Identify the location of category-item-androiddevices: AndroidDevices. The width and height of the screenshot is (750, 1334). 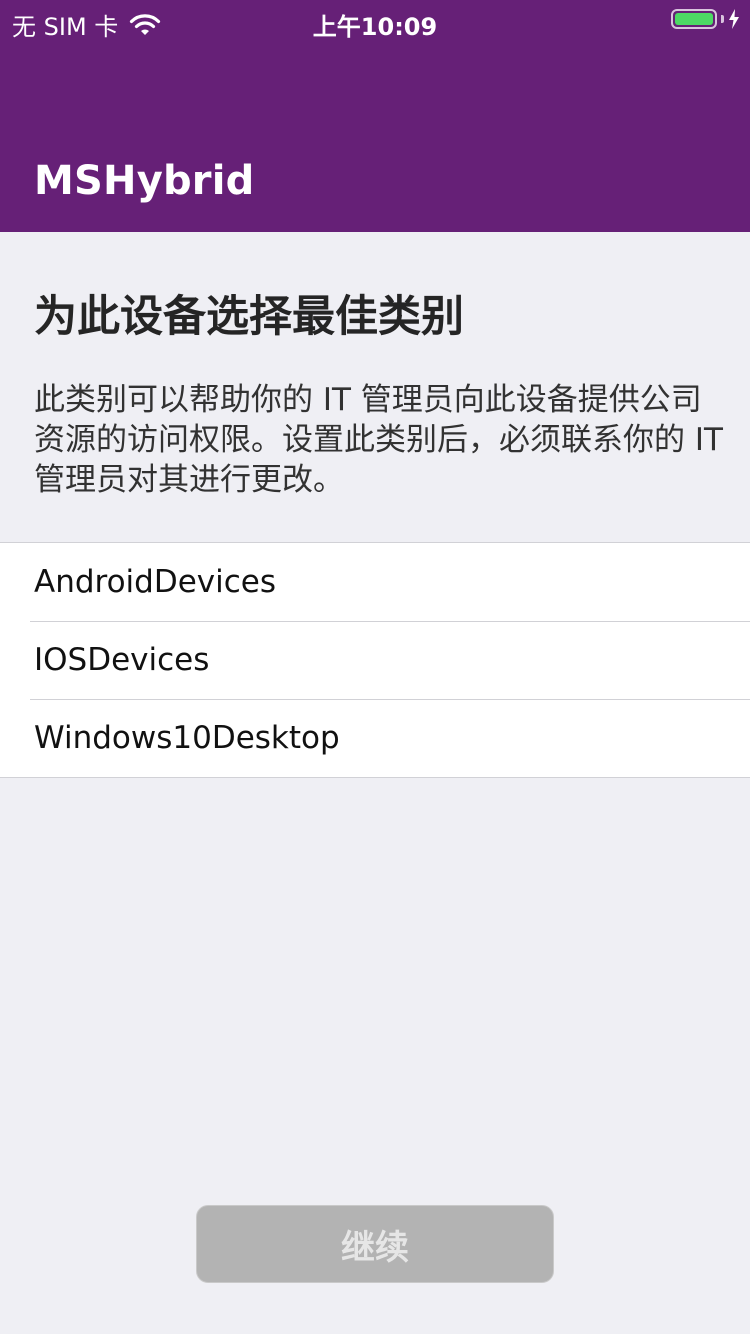
(375, 582).